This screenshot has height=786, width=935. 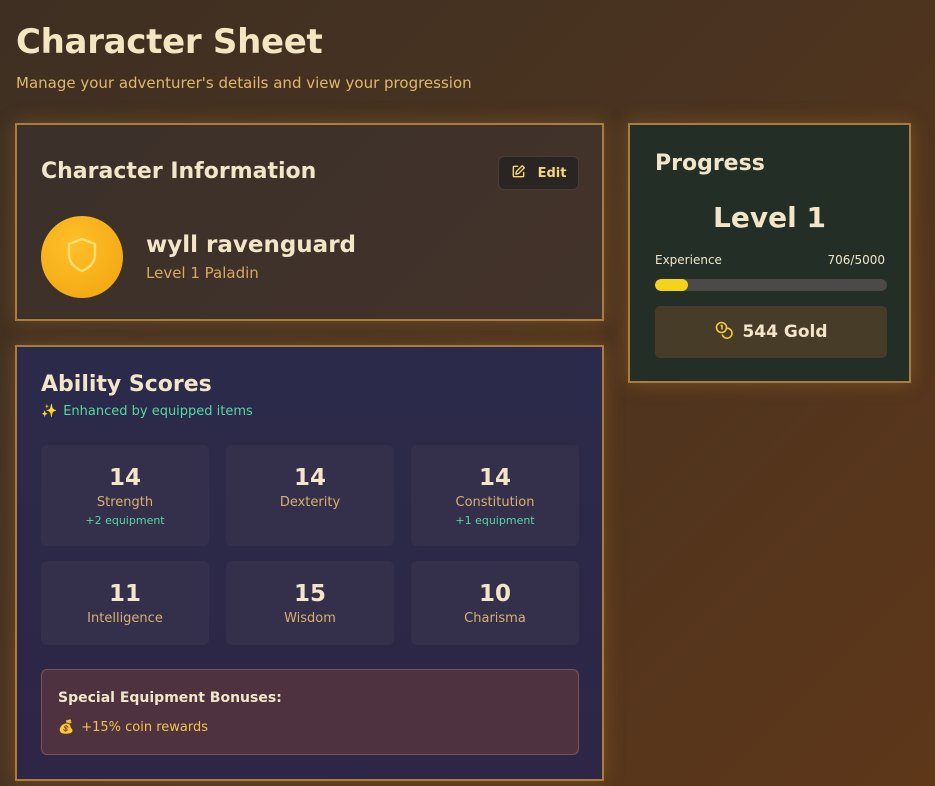 What do you see at coordinates (710, 163) in the screenshot?
I see `progress-title: Progress` at bounding box center [710, 163].